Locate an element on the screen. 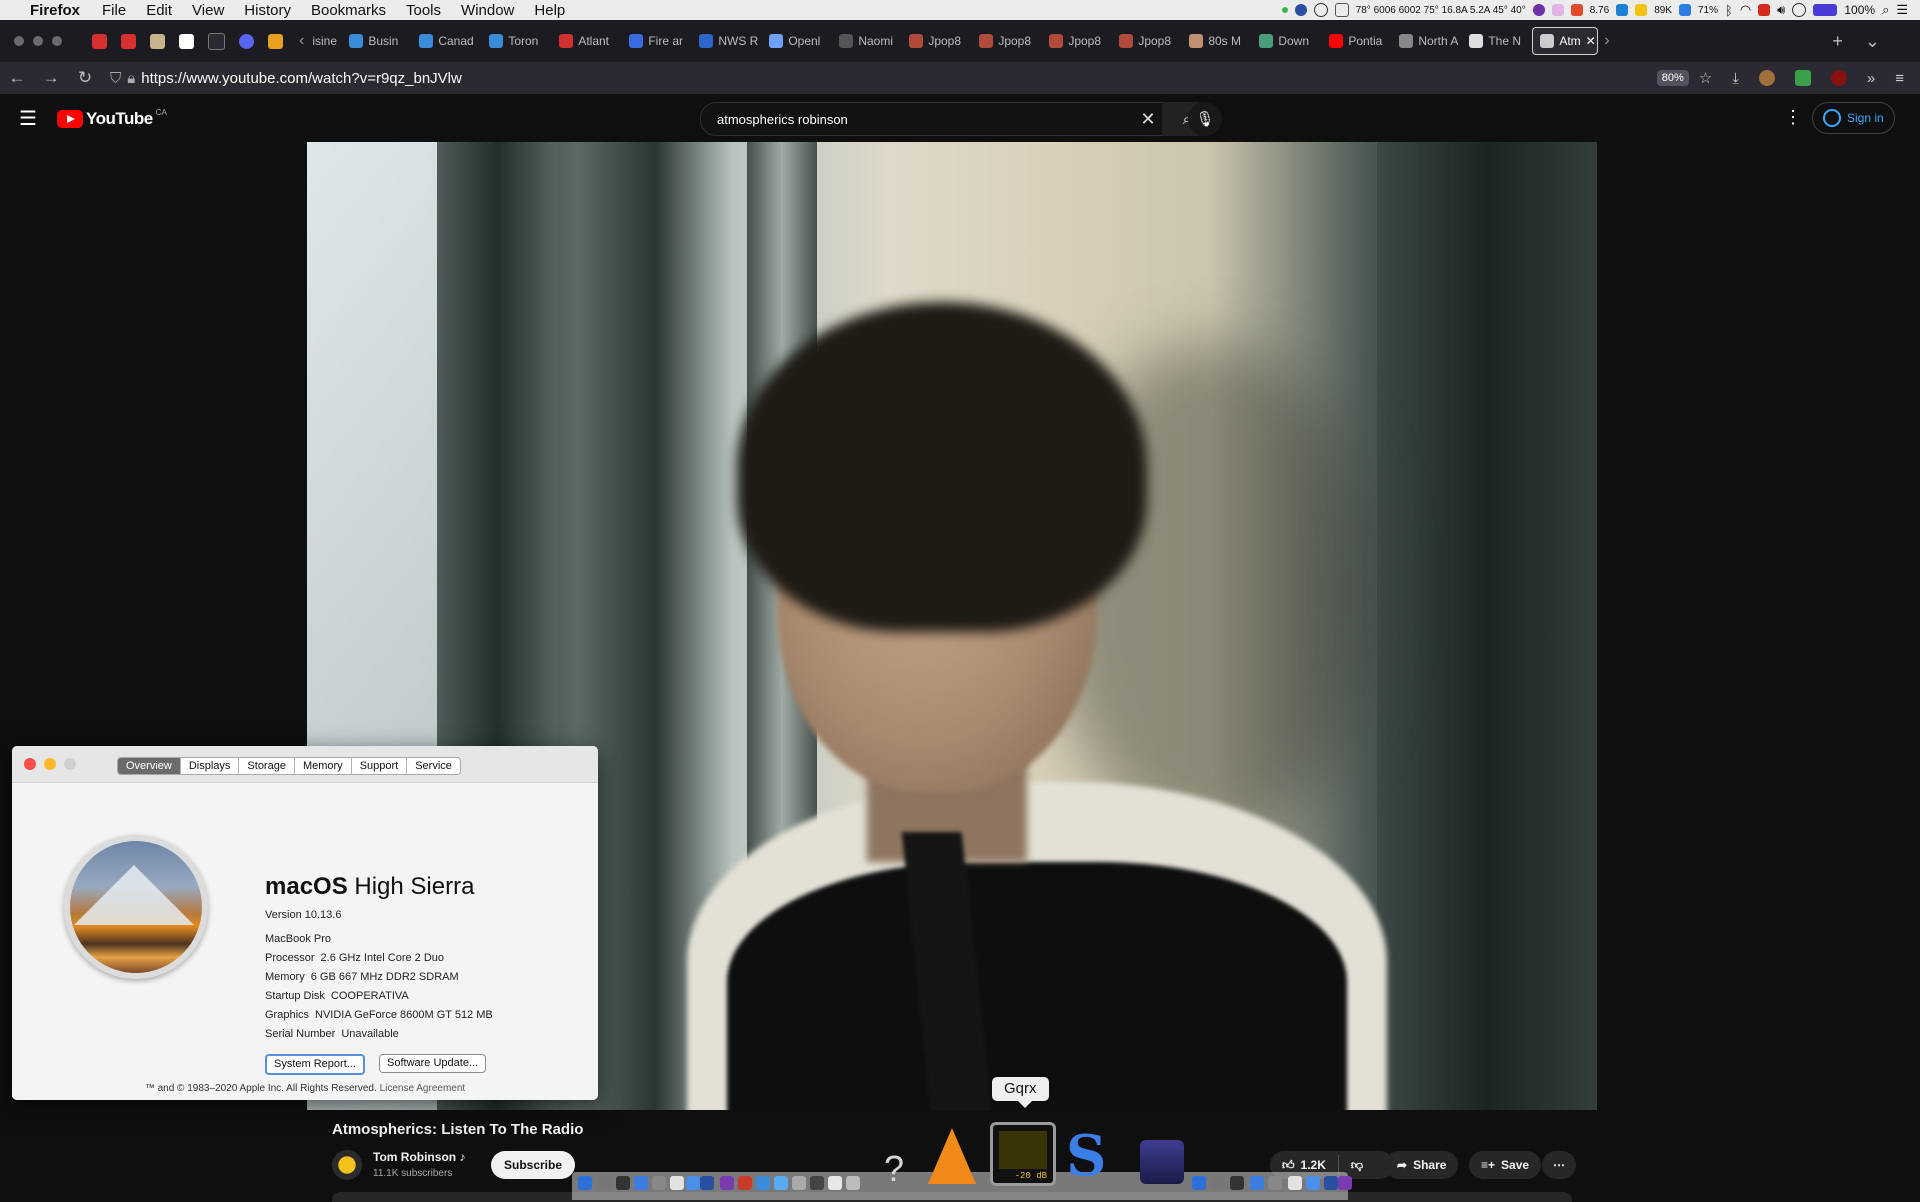  stat-readout-1: 8.76 is located at coordinates (1599, 10).